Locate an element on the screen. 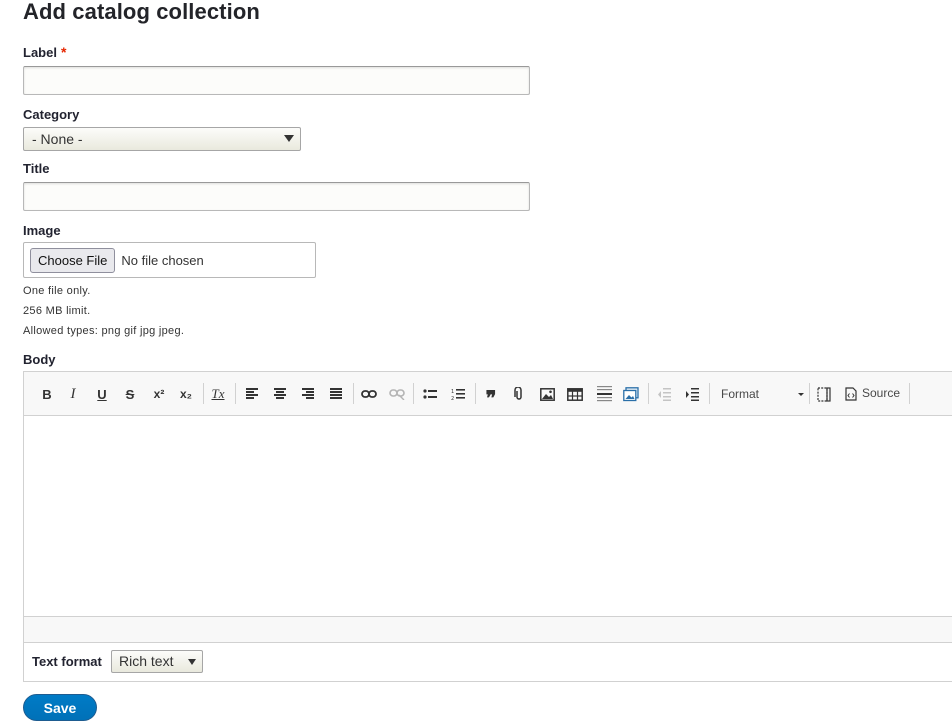 The width and height of the screenshot is (952, 723). numbered-list-icon: 12 is located at coordinates (458, 394).